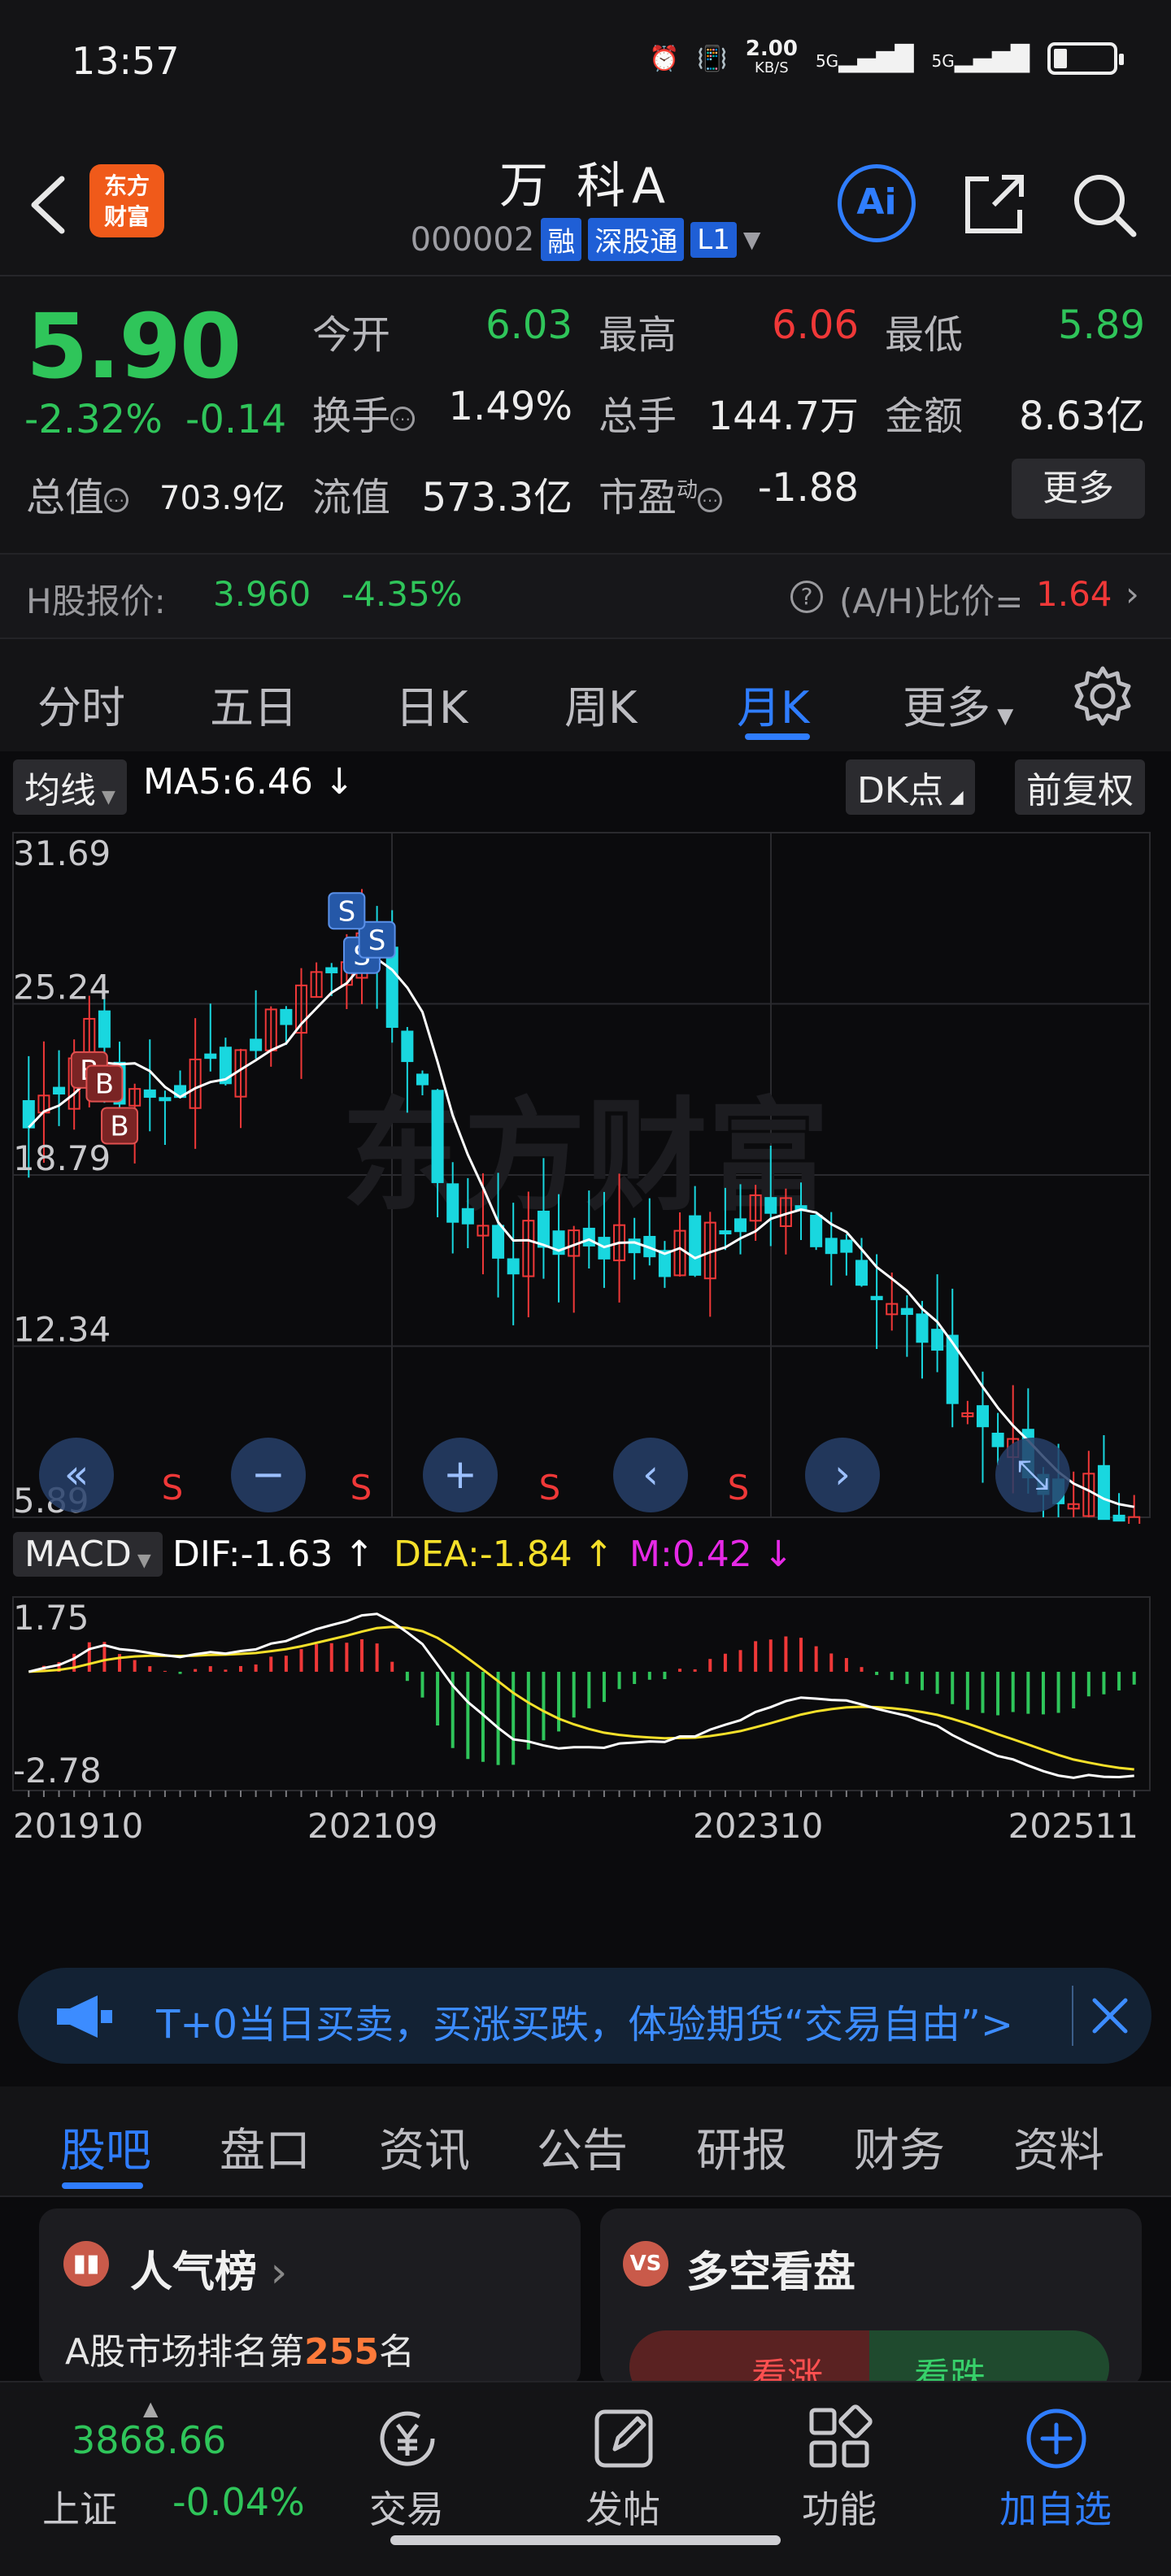 The height and width of the screenshot is (2576, 1171). I want to click on open-value: 6.03, so click(528, 325).